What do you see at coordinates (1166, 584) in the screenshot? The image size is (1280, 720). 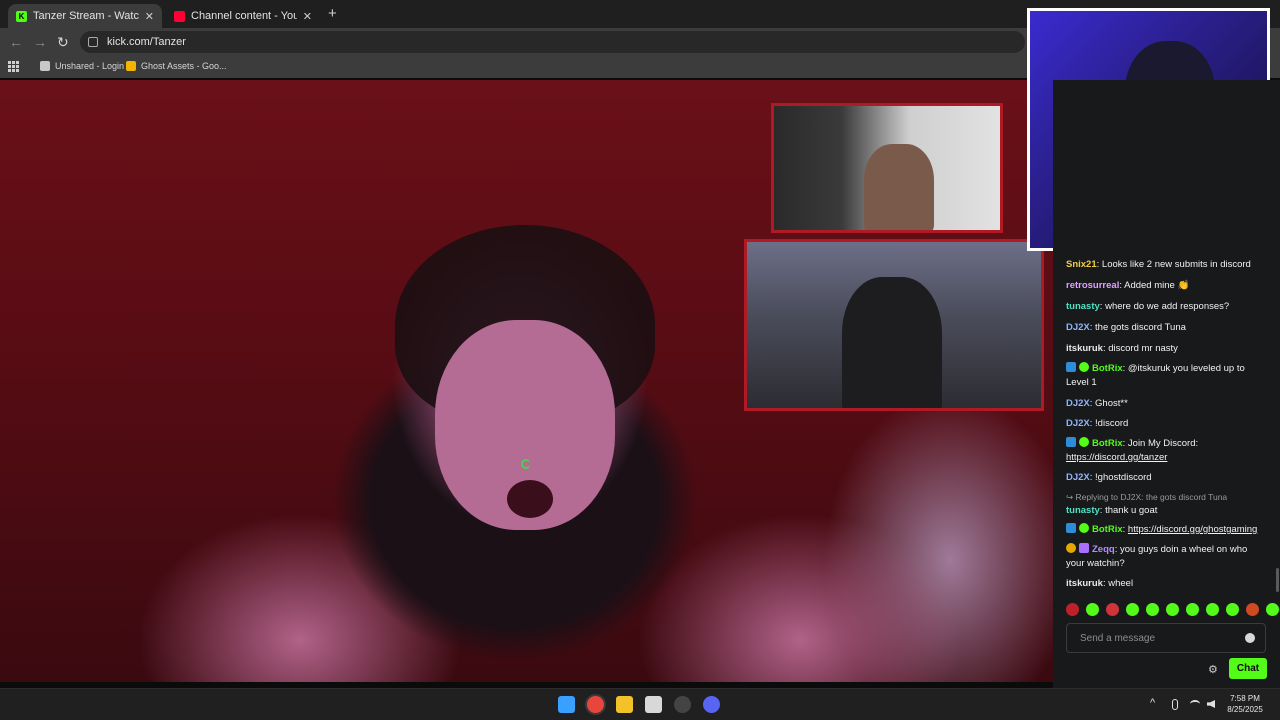 I see `chat-message: itskuruk: wheel` at bounding box center [1166, 584].